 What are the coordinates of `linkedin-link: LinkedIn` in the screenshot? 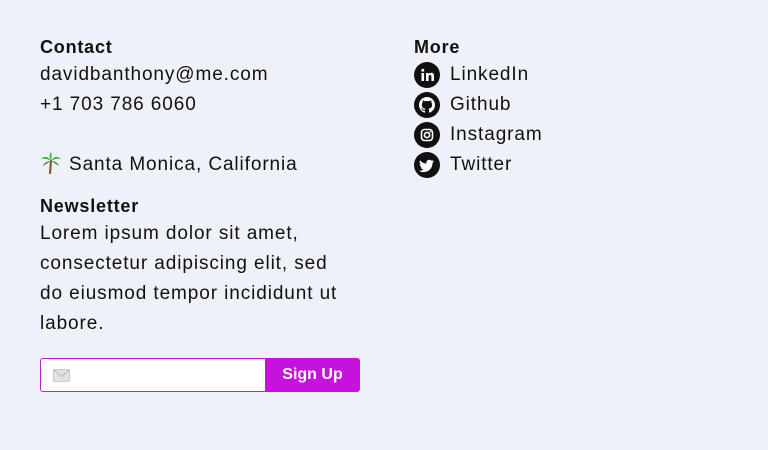 It's located at (574, 75).